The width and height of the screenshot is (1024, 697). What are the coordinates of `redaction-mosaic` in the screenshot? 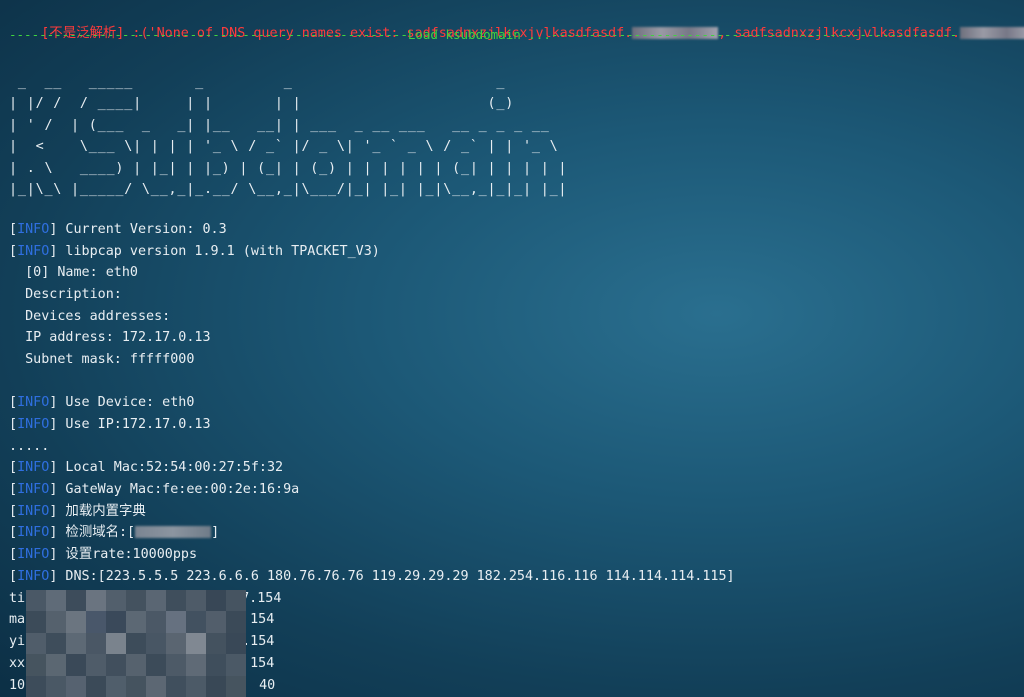 It's located at (136, 643).